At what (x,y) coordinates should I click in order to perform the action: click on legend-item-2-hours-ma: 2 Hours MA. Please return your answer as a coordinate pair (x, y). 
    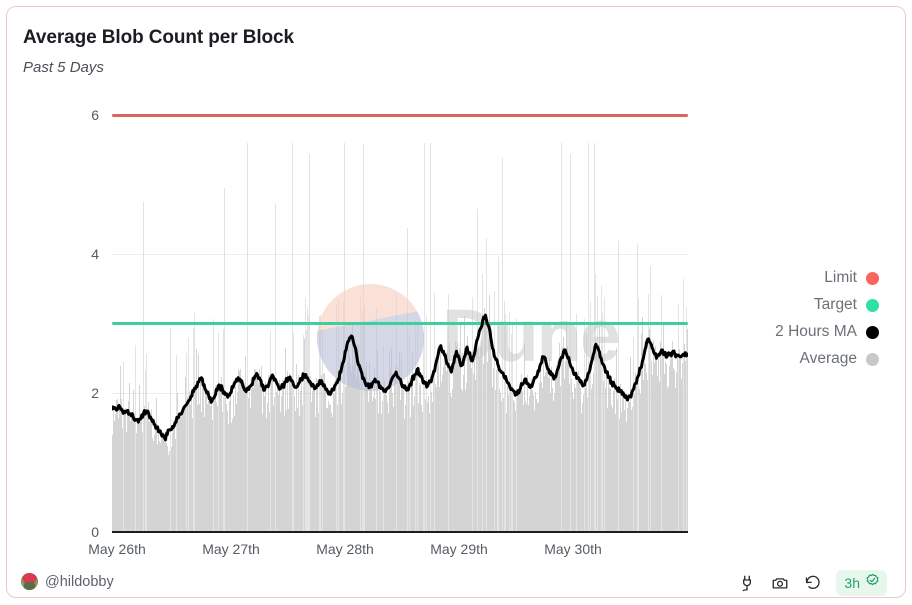
    Looking at the image, I should click on (827, 332).